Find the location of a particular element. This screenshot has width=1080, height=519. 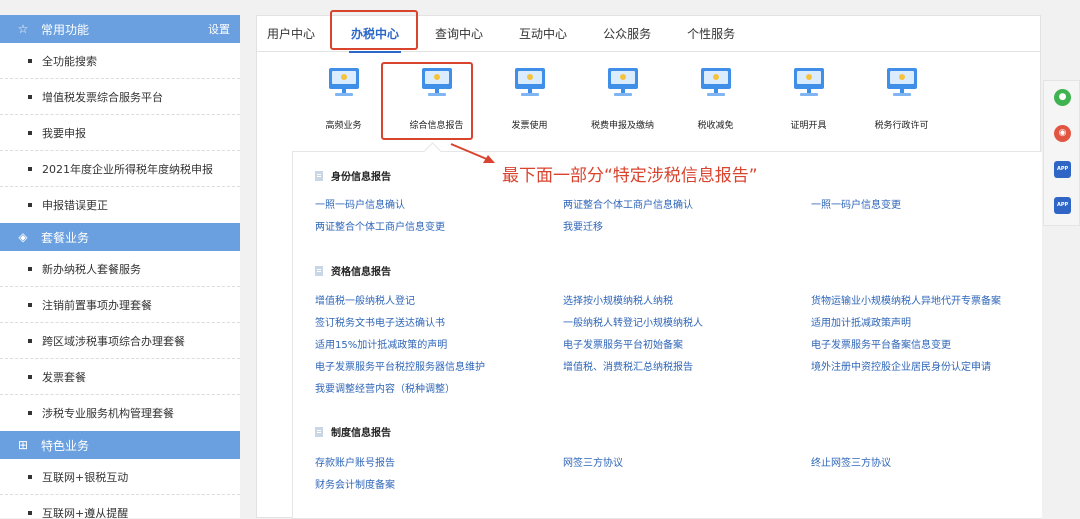

menu-link: 货物运输业小规模纳税人异地代开专票备案 is located at coordinates (906, 299).